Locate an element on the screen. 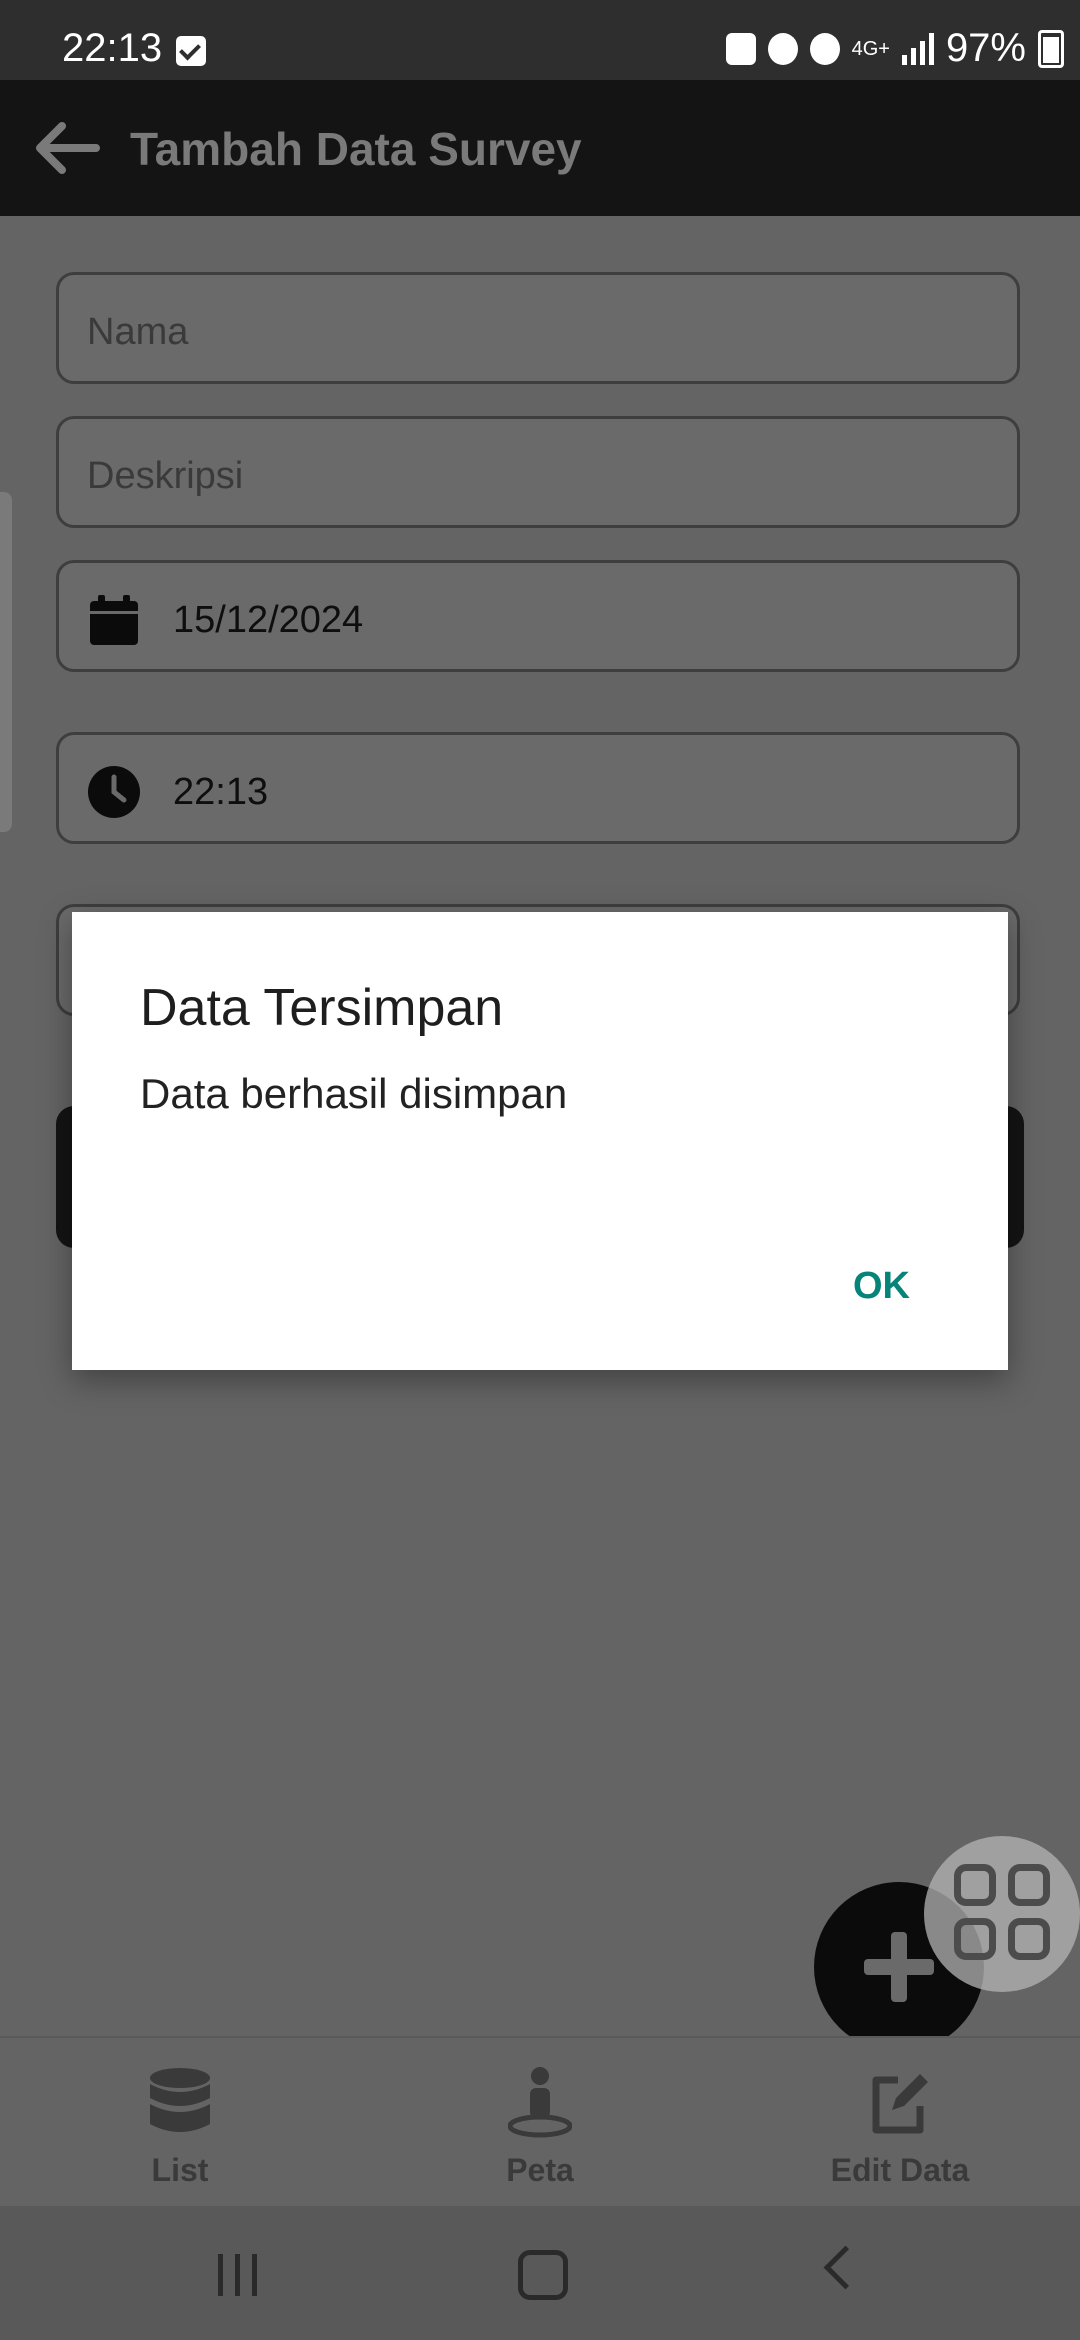 The image size is (1080, 2340). bottom-navigation: List Peta Edit Data is located at coordinates (540, 2122).